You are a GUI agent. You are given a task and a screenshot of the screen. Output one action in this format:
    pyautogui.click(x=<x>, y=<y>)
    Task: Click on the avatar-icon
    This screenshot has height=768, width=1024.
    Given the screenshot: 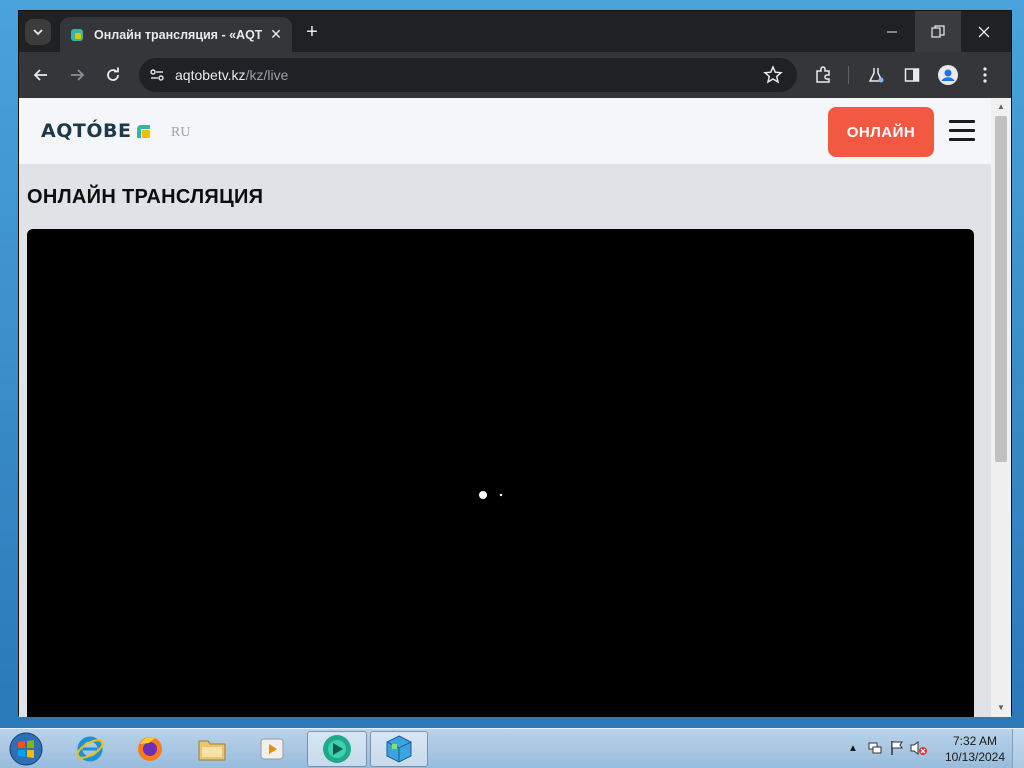 What is the action you would take?
    pyautogui.click(x=948, y=75)
    